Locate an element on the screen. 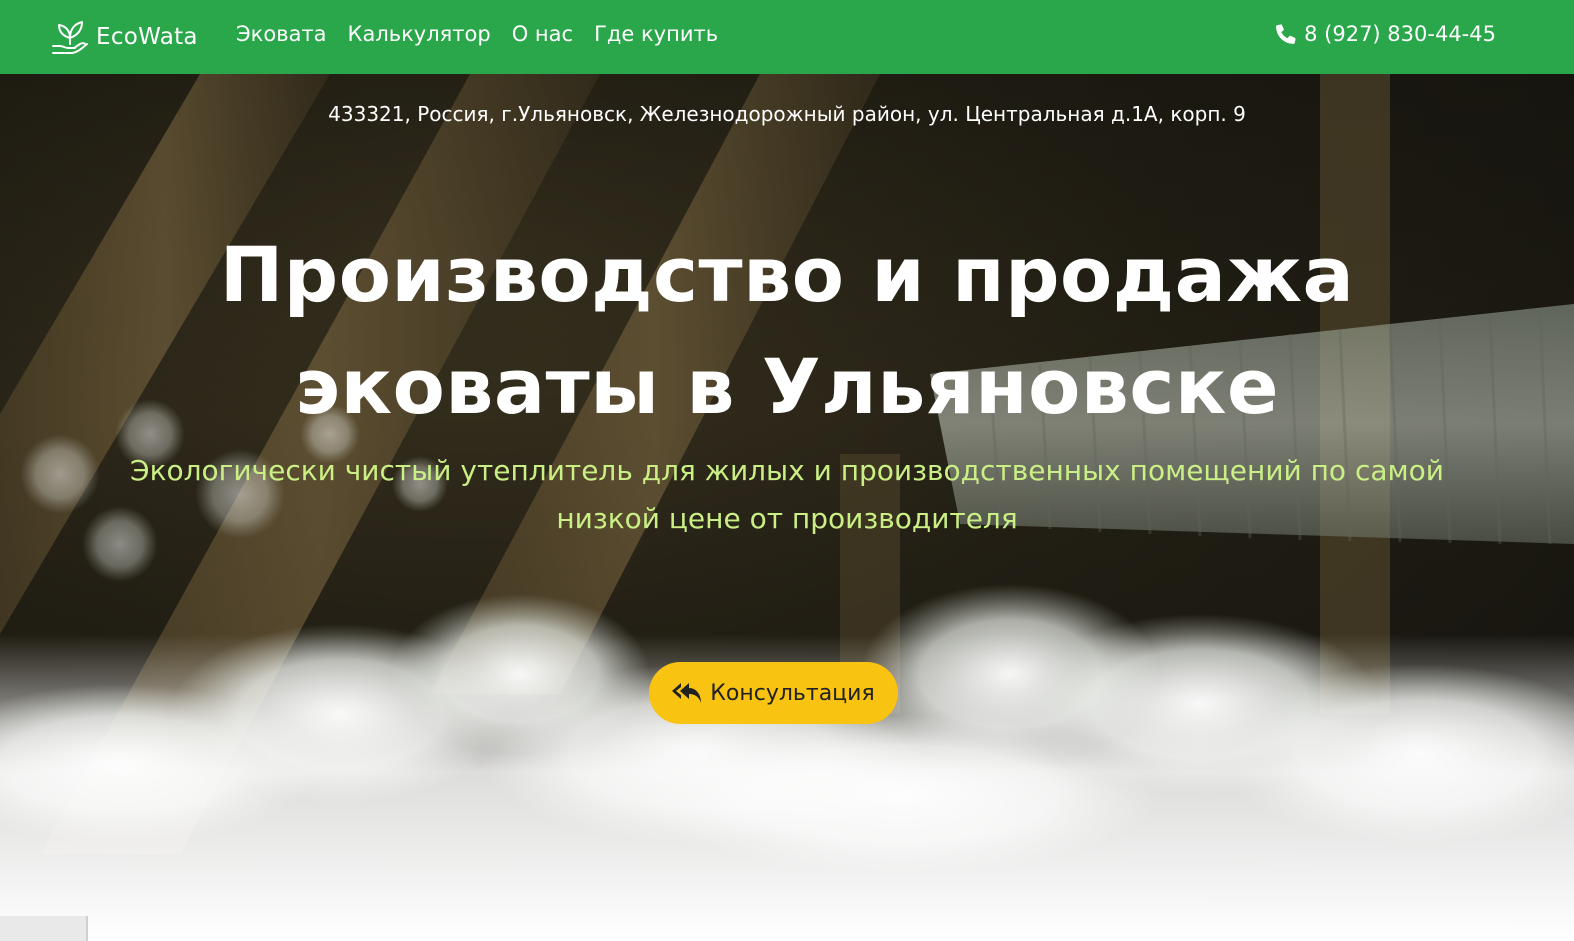 The image size is (1574, 941). hero-title-line-1: Производство и продажа is located at coordinates (787, 274).